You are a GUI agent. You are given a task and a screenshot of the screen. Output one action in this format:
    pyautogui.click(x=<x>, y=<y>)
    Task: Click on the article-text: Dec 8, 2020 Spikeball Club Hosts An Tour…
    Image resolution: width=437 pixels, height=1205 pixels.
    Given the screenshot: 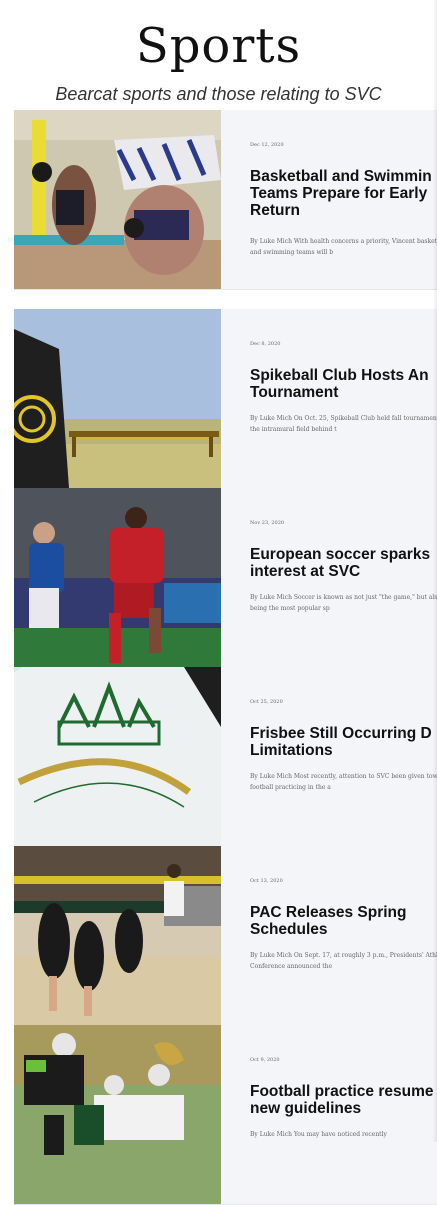 What is the action you would take?
    pyautogui.click(x=343, y=398)
    